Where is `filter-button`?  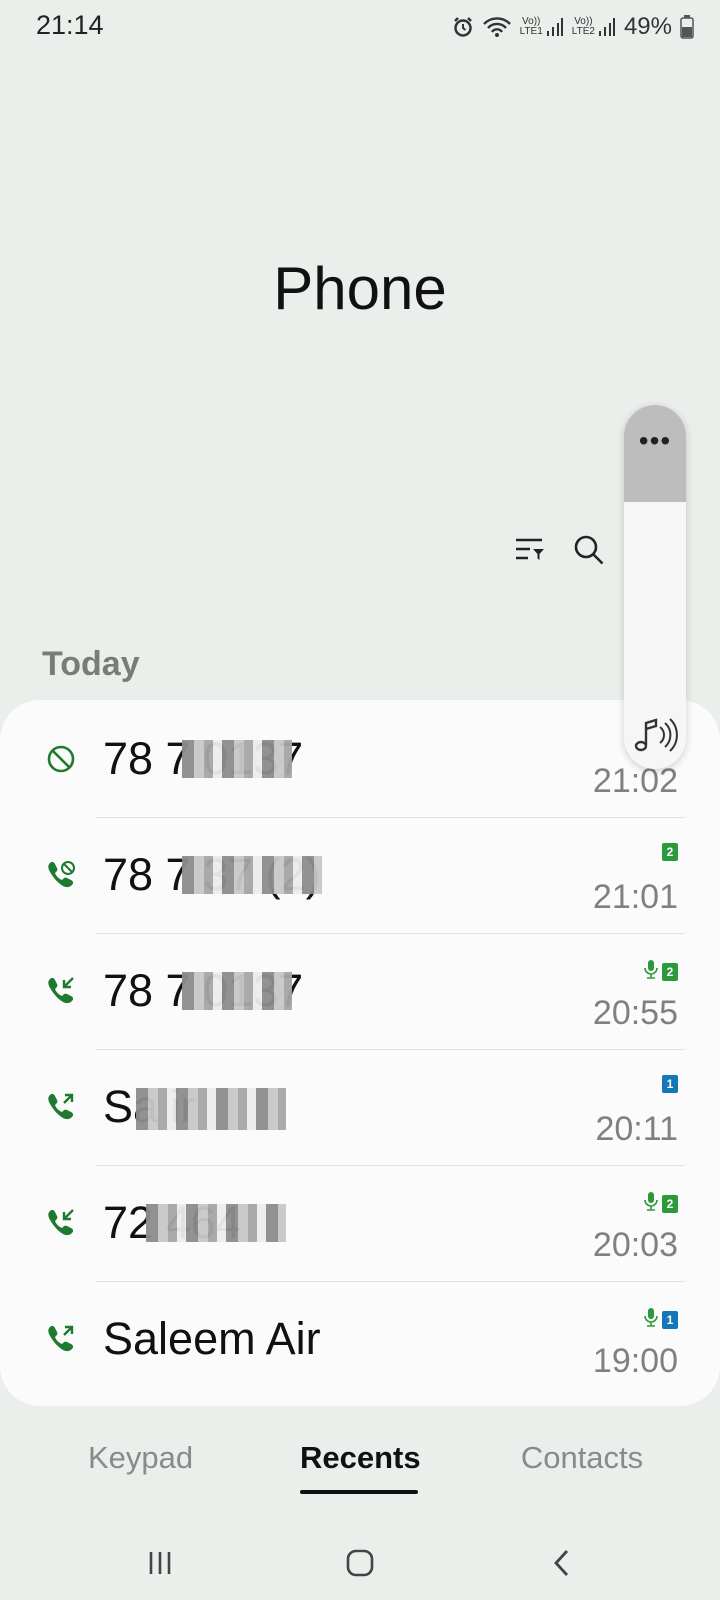 filter-button is located at coordinates (530, 552).